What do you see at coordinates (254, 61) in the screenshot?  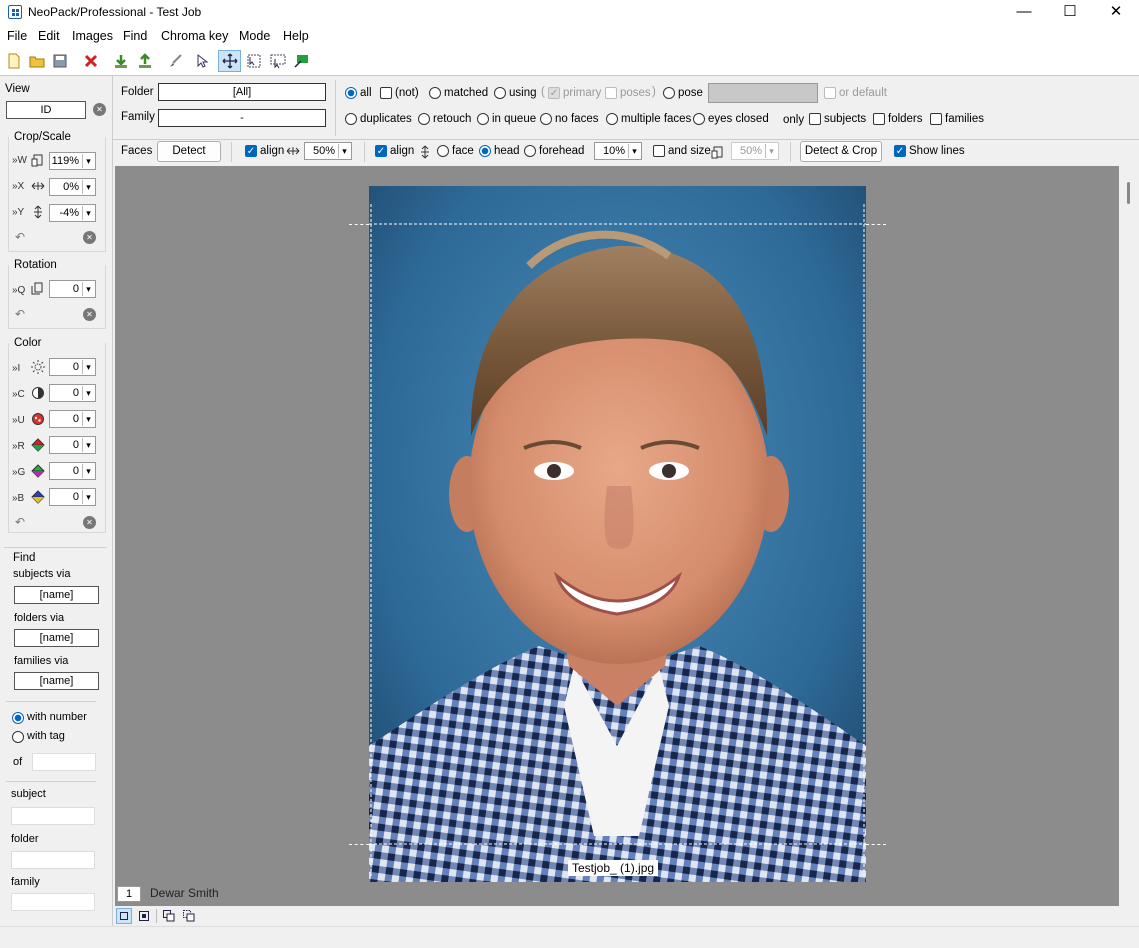 I see `crop-select-icon` at bounding box center [254, 61].